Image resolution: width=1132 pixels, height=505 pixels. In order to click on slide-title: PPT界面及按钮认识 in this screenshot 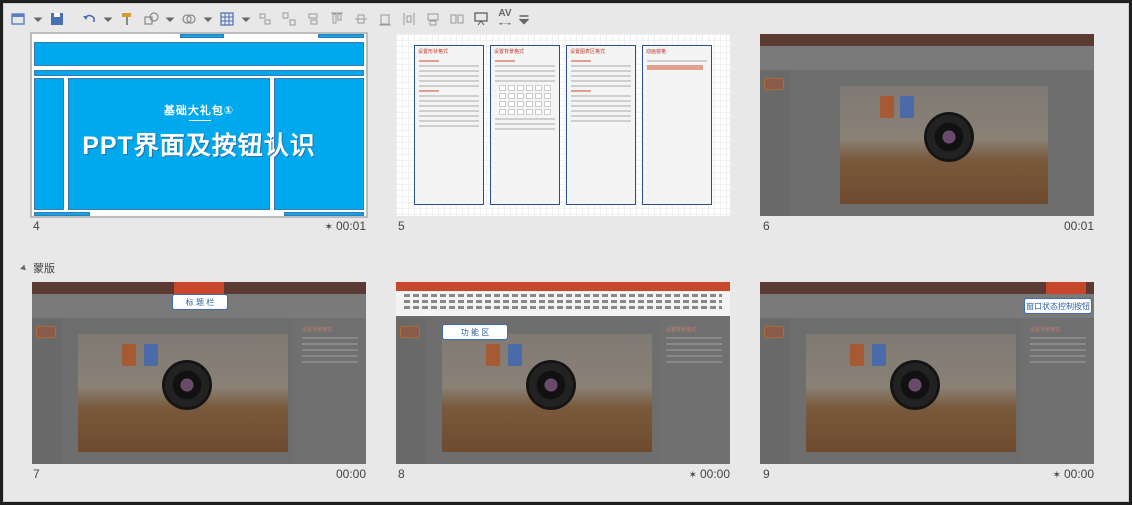, I will do `click(199, 146)`.